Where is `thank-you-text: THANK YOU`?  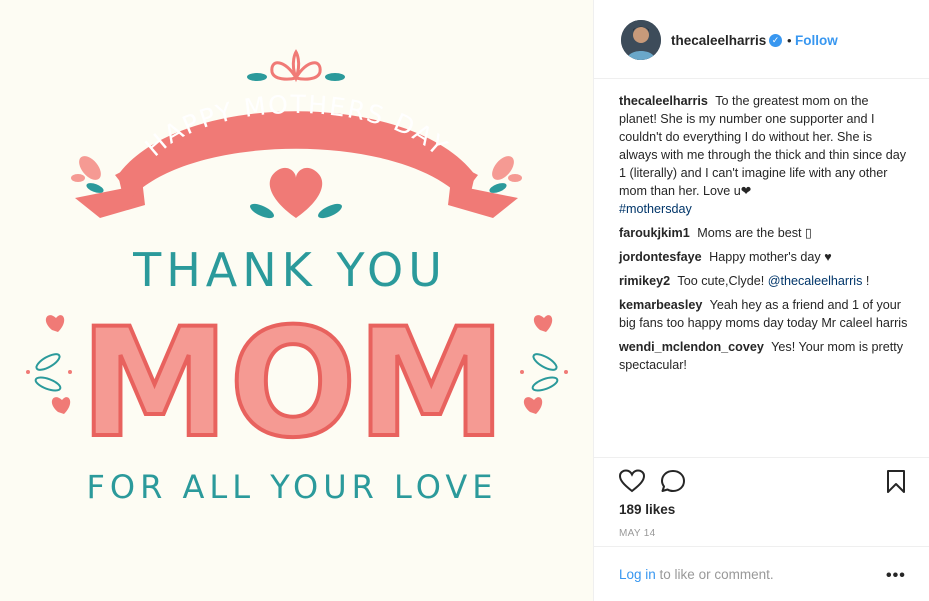
thank-you-text: THANK YOU is located at coordinates (289, 270).